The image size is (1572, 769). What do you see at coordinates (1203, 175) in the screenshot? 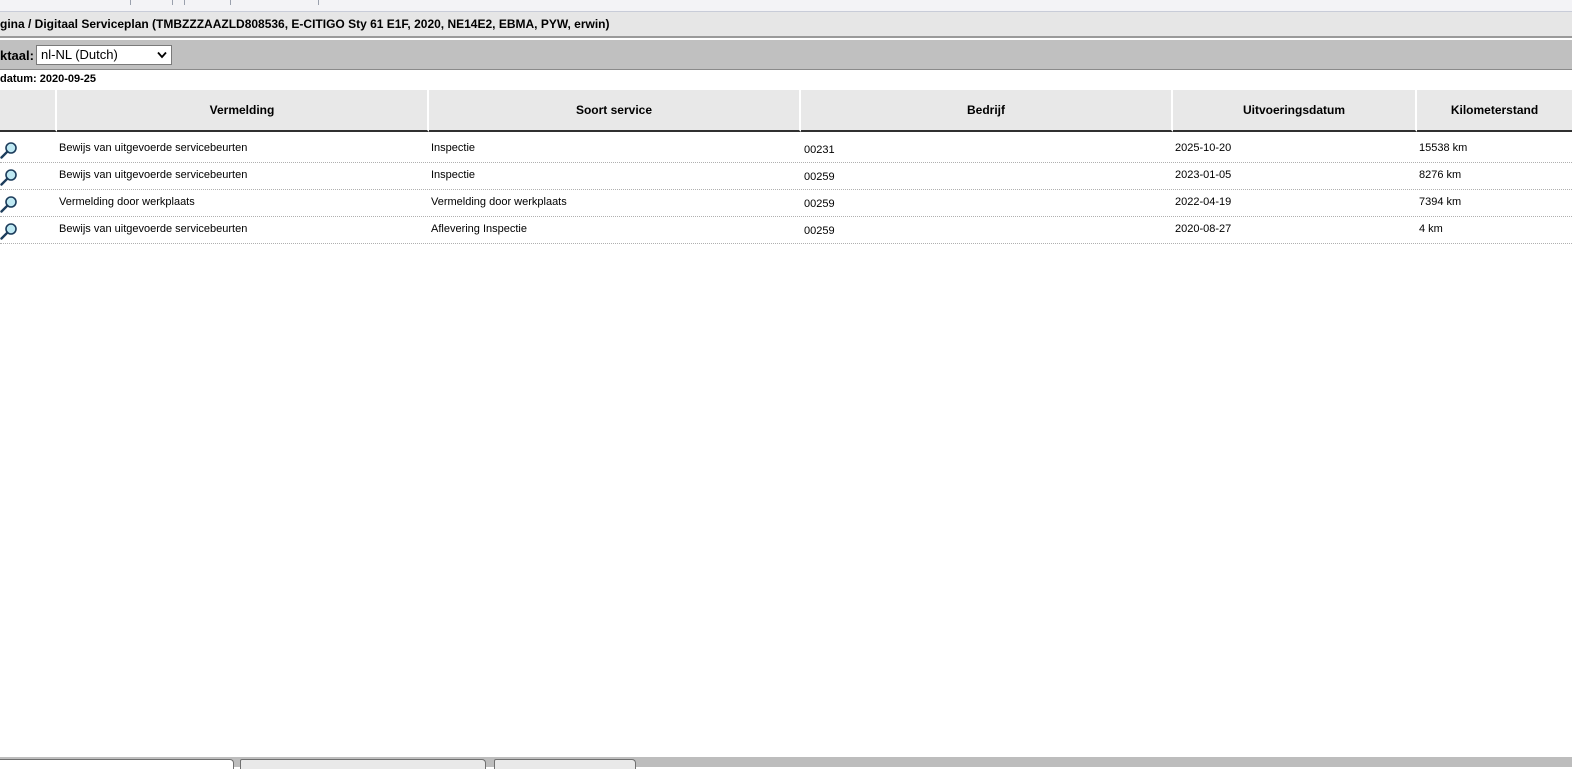
I see `cell-uitvoeringsdatum: 2023-01-05` at bounding box center [1203, 175].